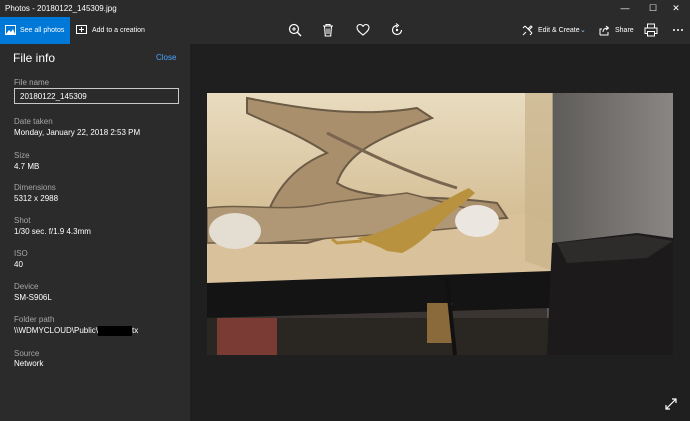  What do you see at coordinates (22, 220) in the screenshot?
I see `shot-label: Shot` at bounding box center [22, 220].